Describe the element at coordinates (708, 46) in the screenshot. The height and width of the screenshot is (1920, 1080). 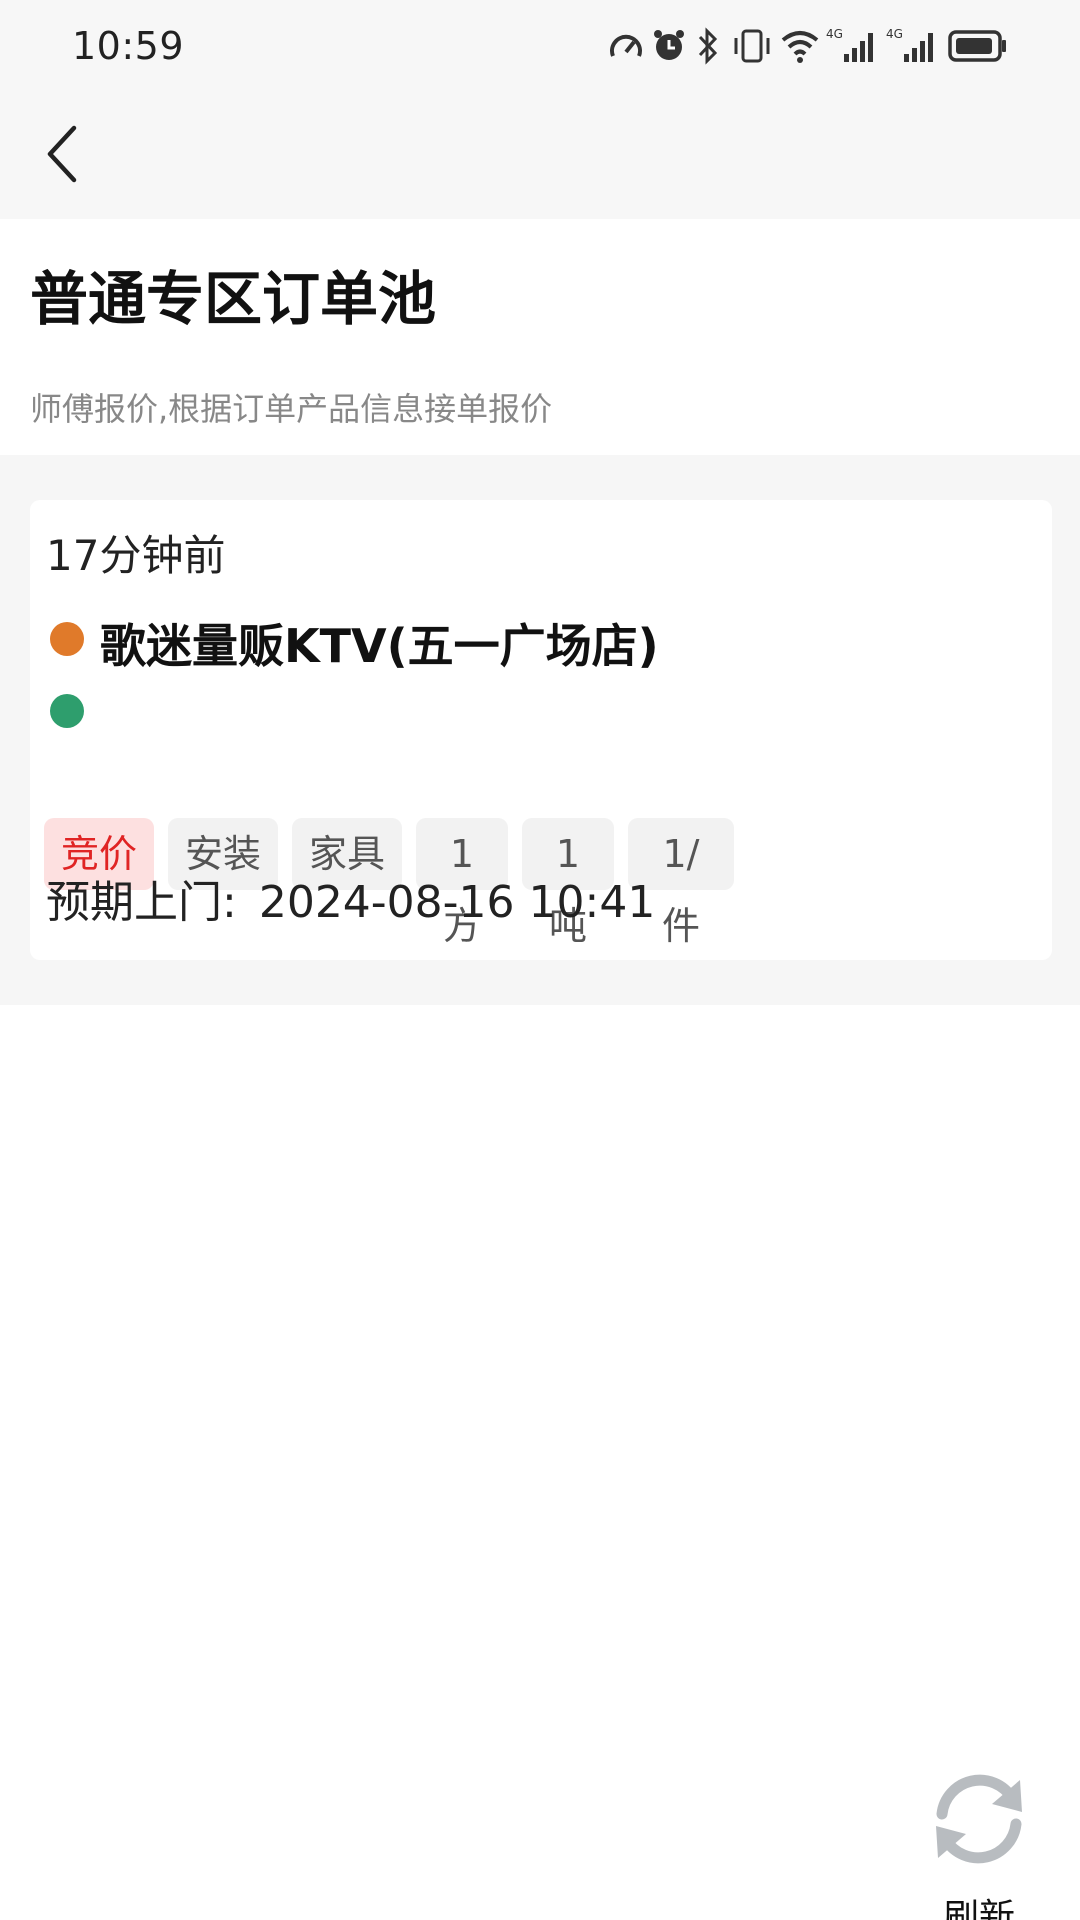
I see `bluetooth-icon` at that location.